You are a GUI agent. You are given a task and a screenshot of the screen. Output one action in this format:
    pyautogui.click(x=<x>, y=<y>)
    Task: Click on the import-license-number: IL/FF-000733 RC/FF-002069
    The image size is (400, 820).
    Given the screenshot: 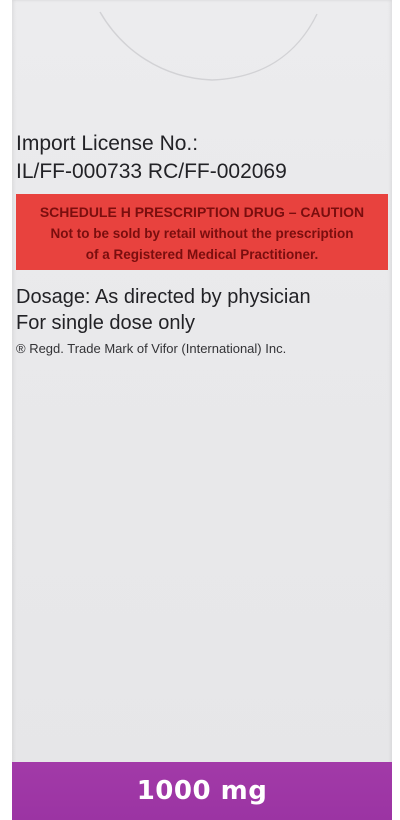 What is the action you would take?
    pyautogui.click(x=151, y=171)
    